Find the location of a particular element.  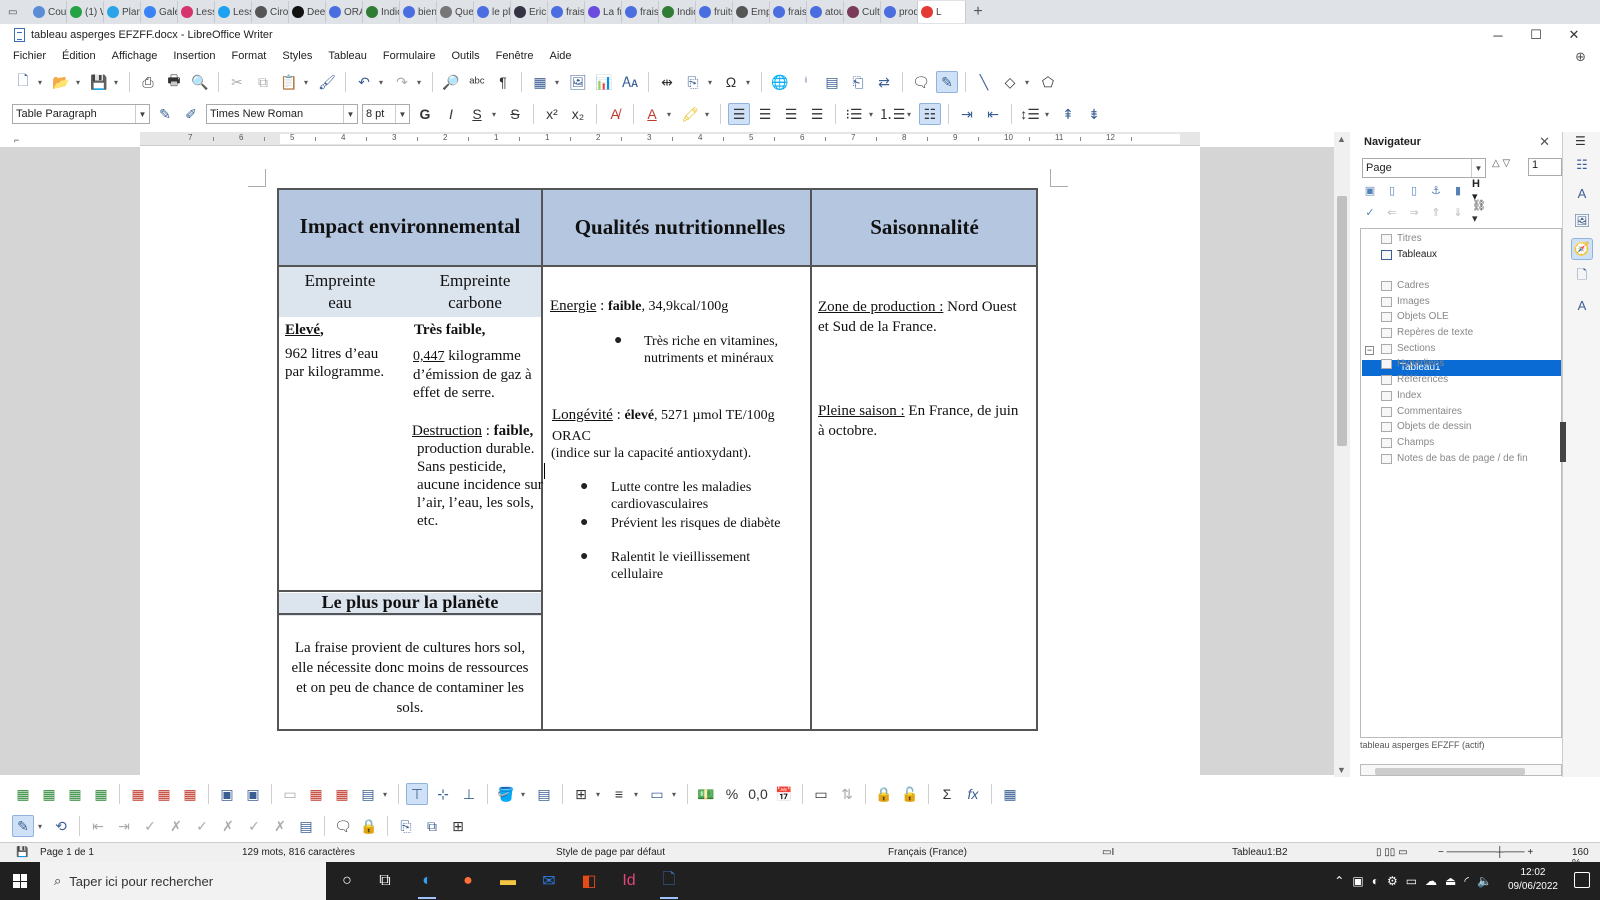

edge-icon: ◐ is located at coordinates (427, 883).